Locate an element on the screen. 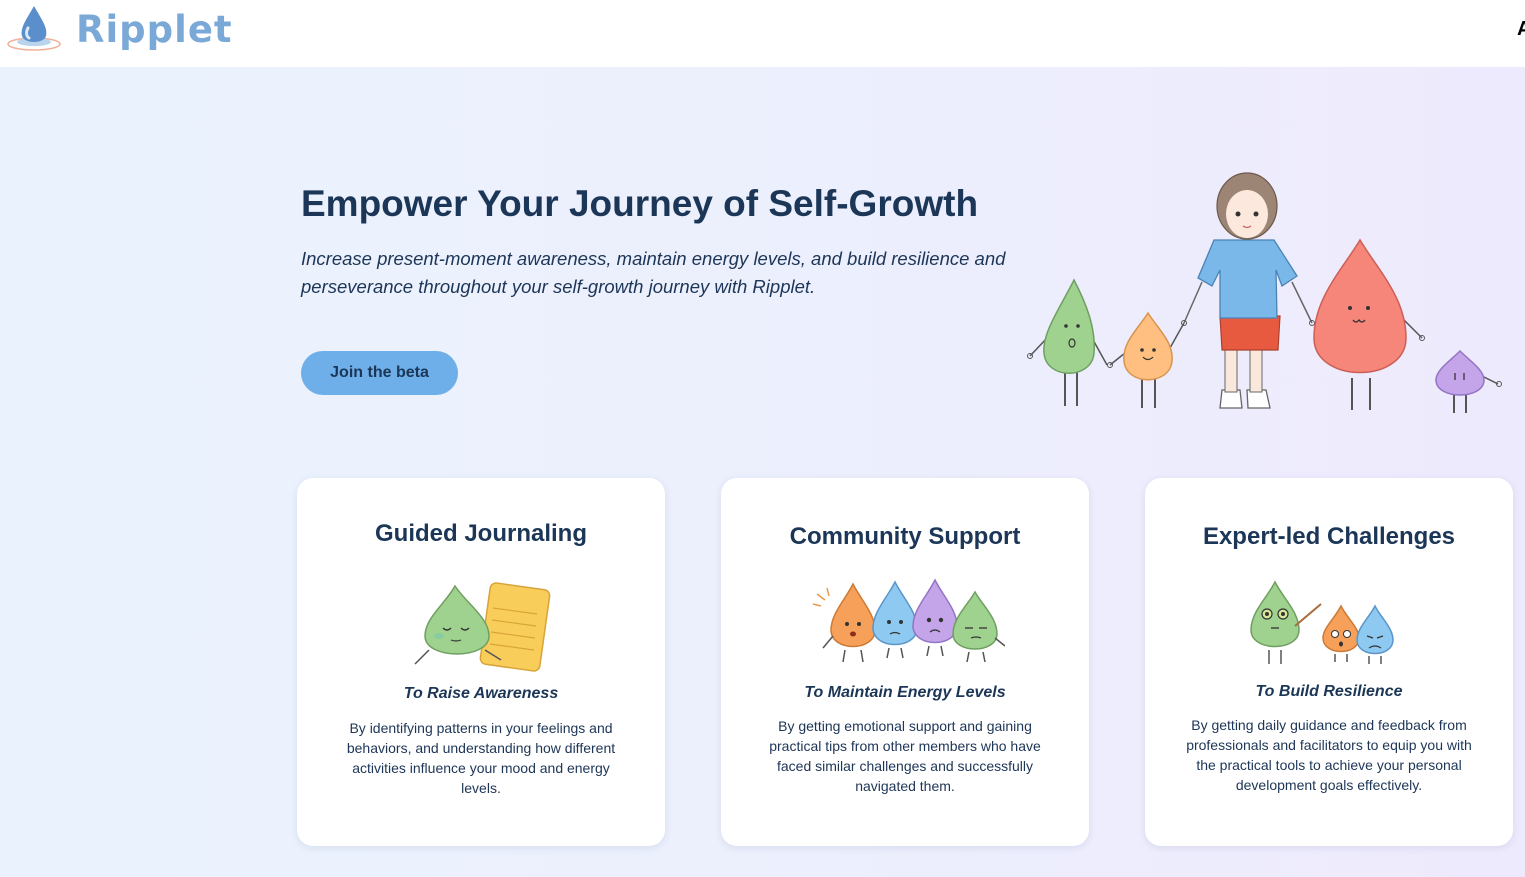  hero-title: Empower Your Journey of Self-Growth is located at coordinates (640, 203).